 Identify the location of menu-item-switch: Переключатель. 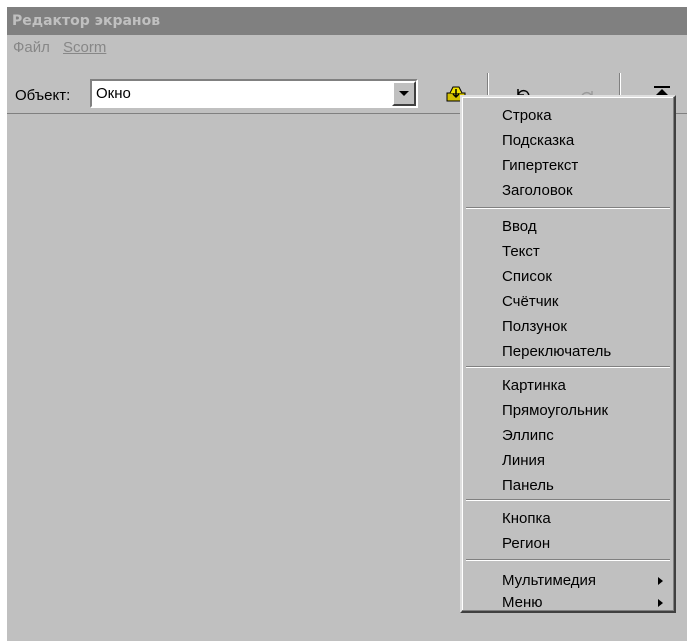
(556, 352).